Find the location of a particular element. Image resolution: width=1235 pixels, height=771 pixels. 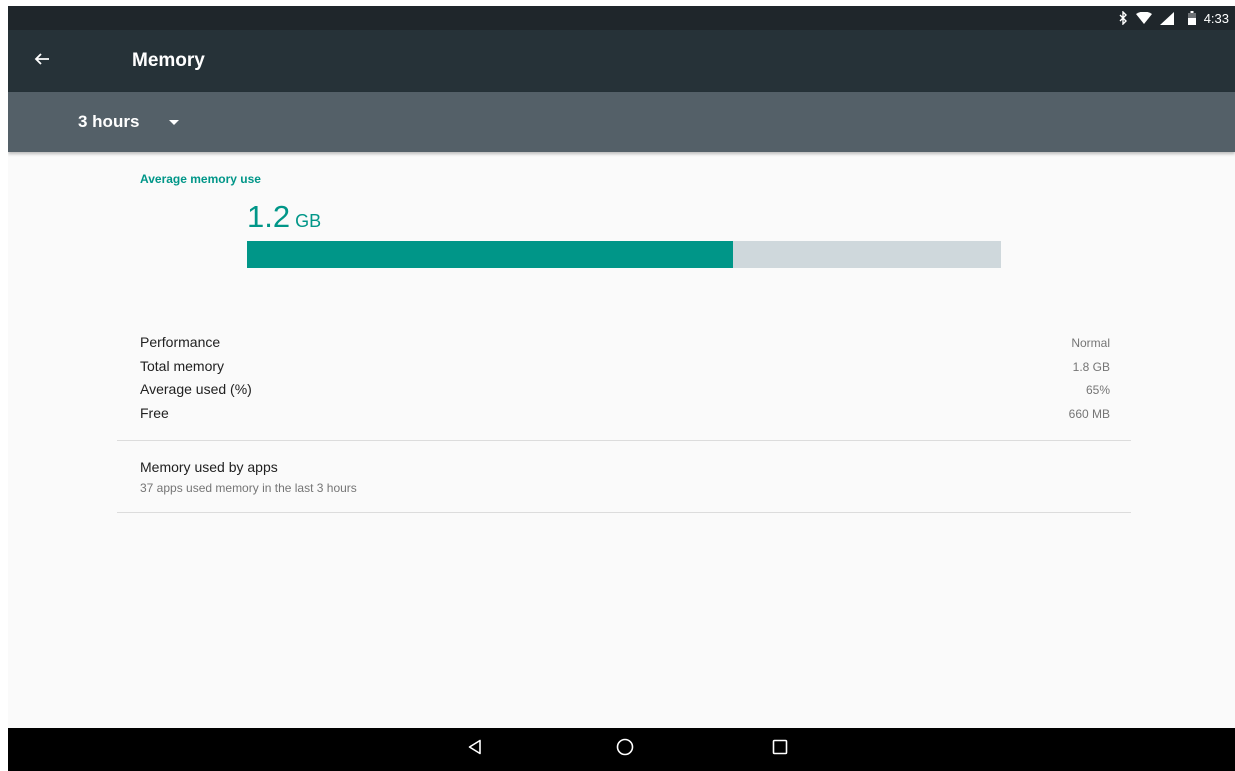

average-memory-title: Average memory use is located at coordinates (200, 179).